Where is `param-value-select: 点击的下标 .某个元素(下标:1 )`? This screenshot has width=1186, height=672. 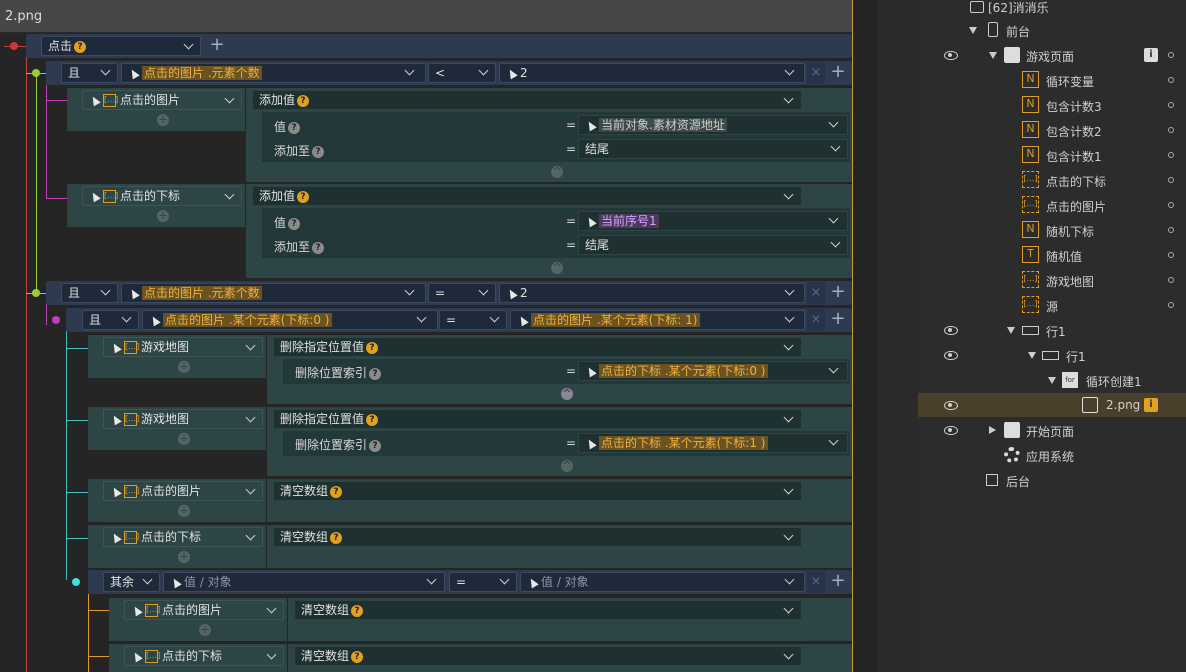 param-value-select: 点击的下标 .某个元素(下标:1 ) is located at coordinates (713, 443).